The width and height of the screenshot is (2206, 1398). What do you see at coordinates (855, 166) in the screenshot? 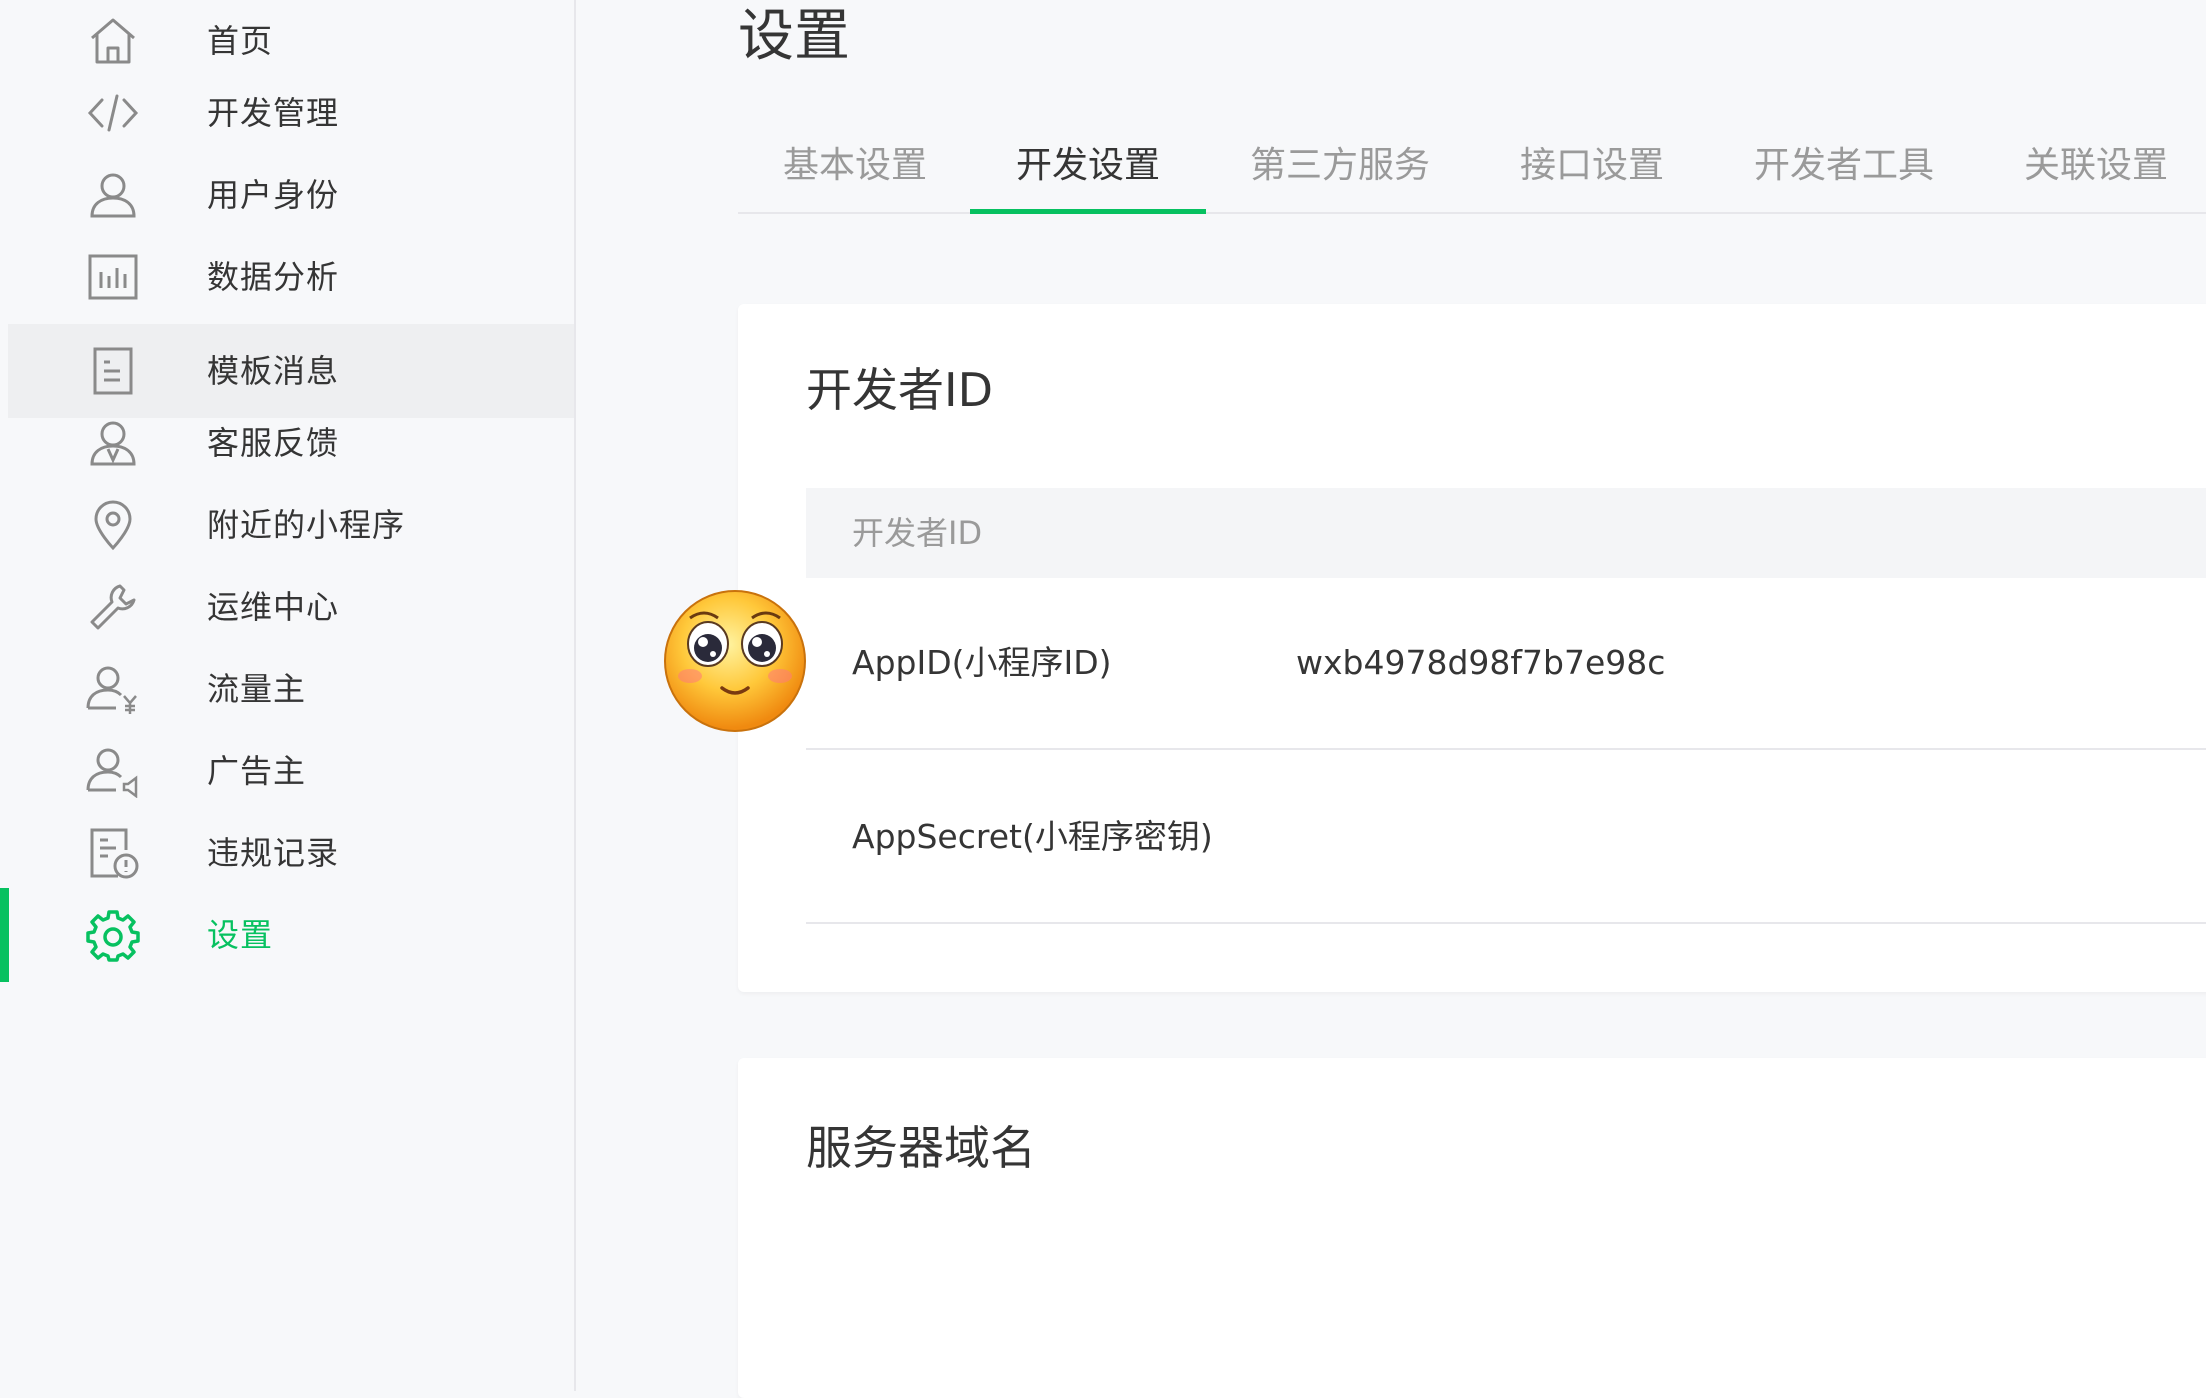
I see `tab-basic-settings: 基本设置` at bounding box center [855, 166].